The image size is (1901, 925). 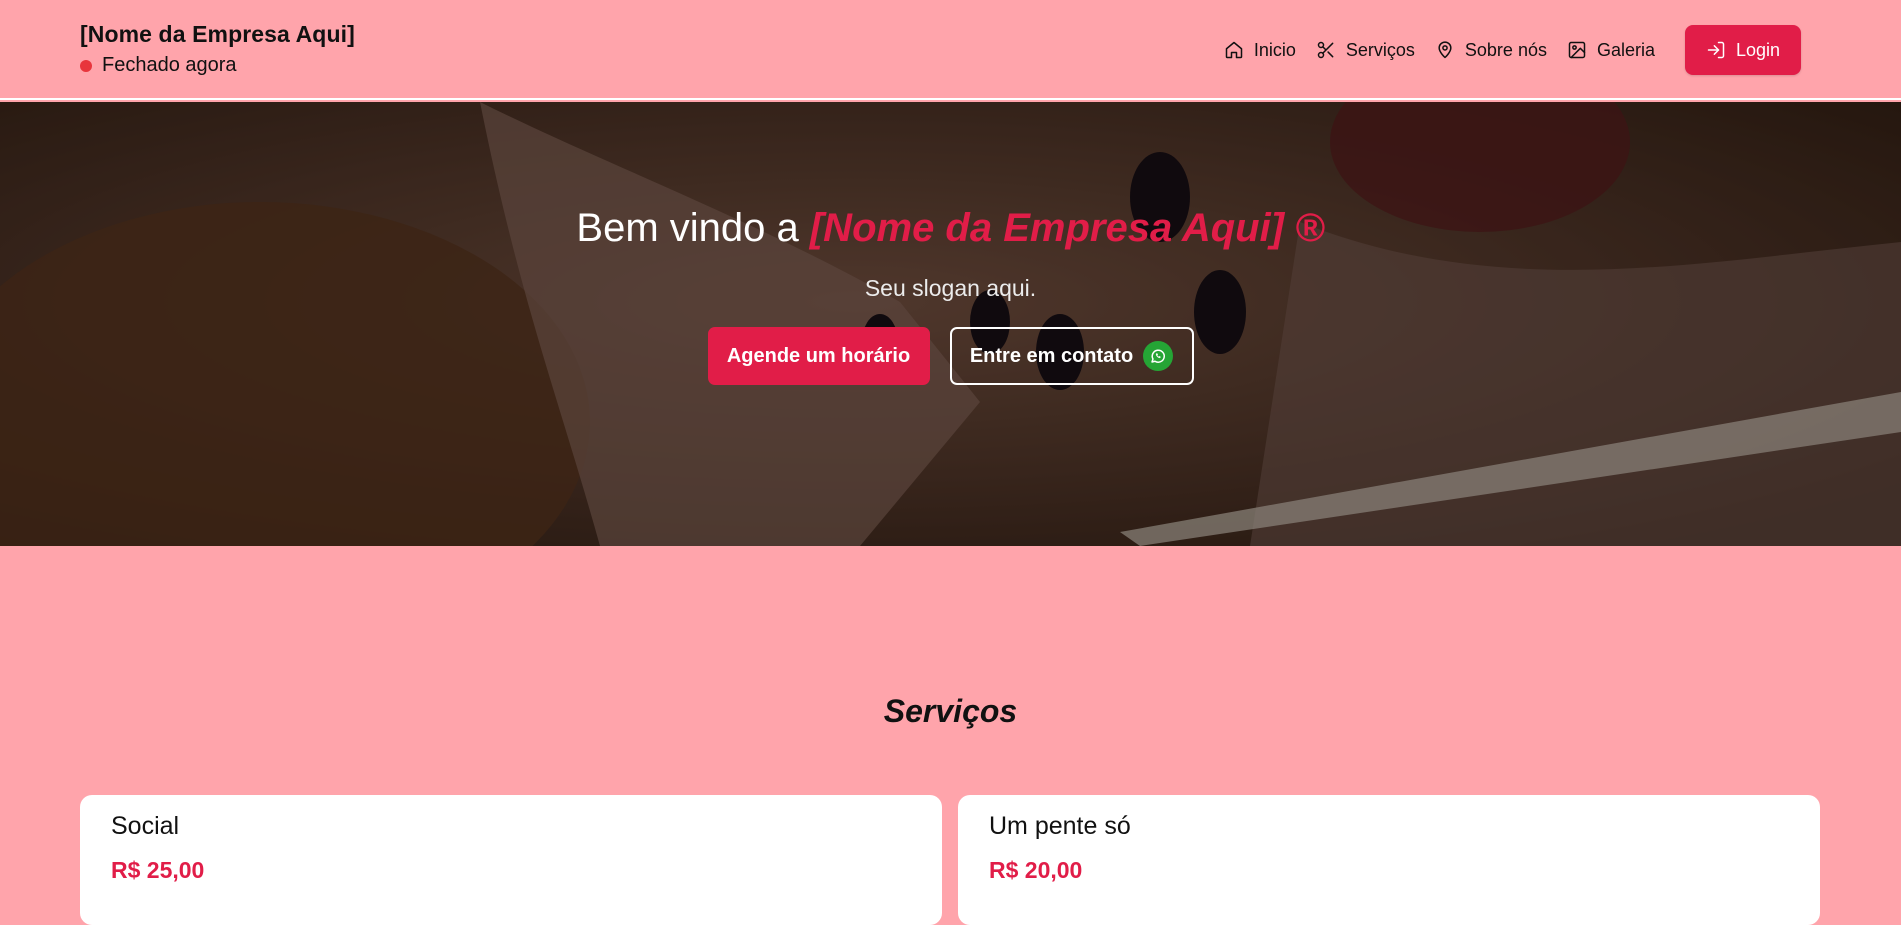 What do you see at coordinates (169, 65) in the screenshot?
I see `status-text: Fechado agora` at bounding box center [169, 65].